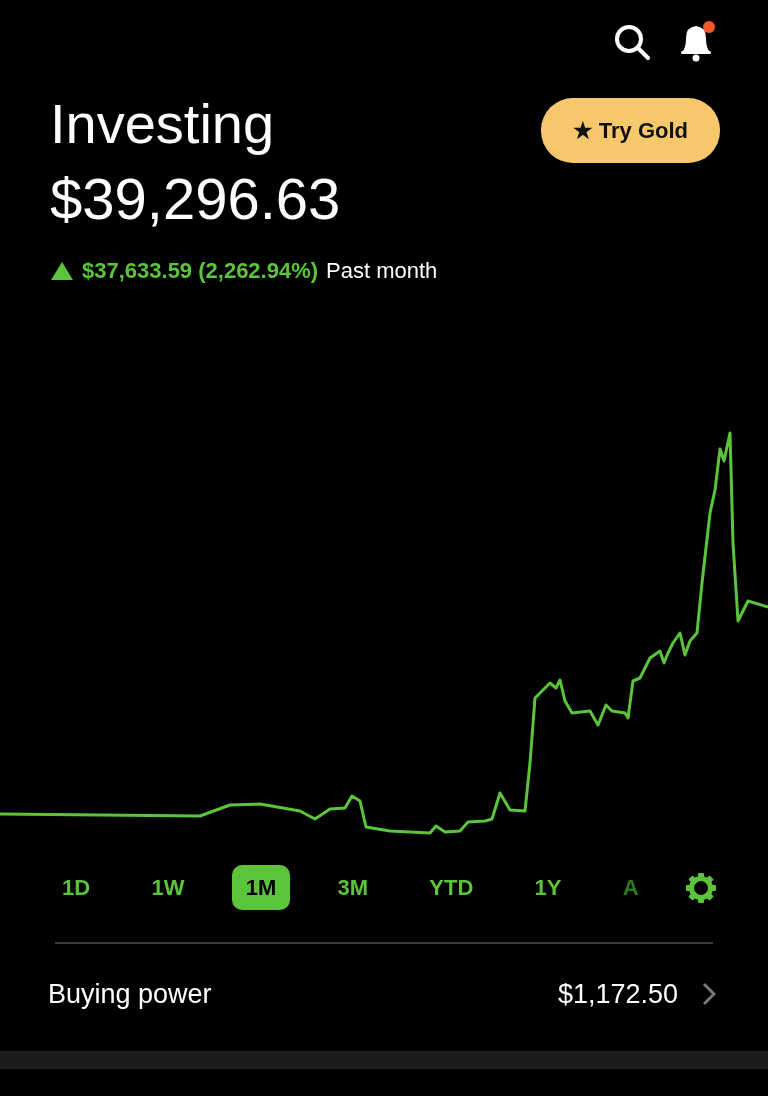 The height and width of the screenshot is (1096, 768). Describe the element at coordinates (548, 887) in the screenshot. I see `range-tab: 1Y` at that location.